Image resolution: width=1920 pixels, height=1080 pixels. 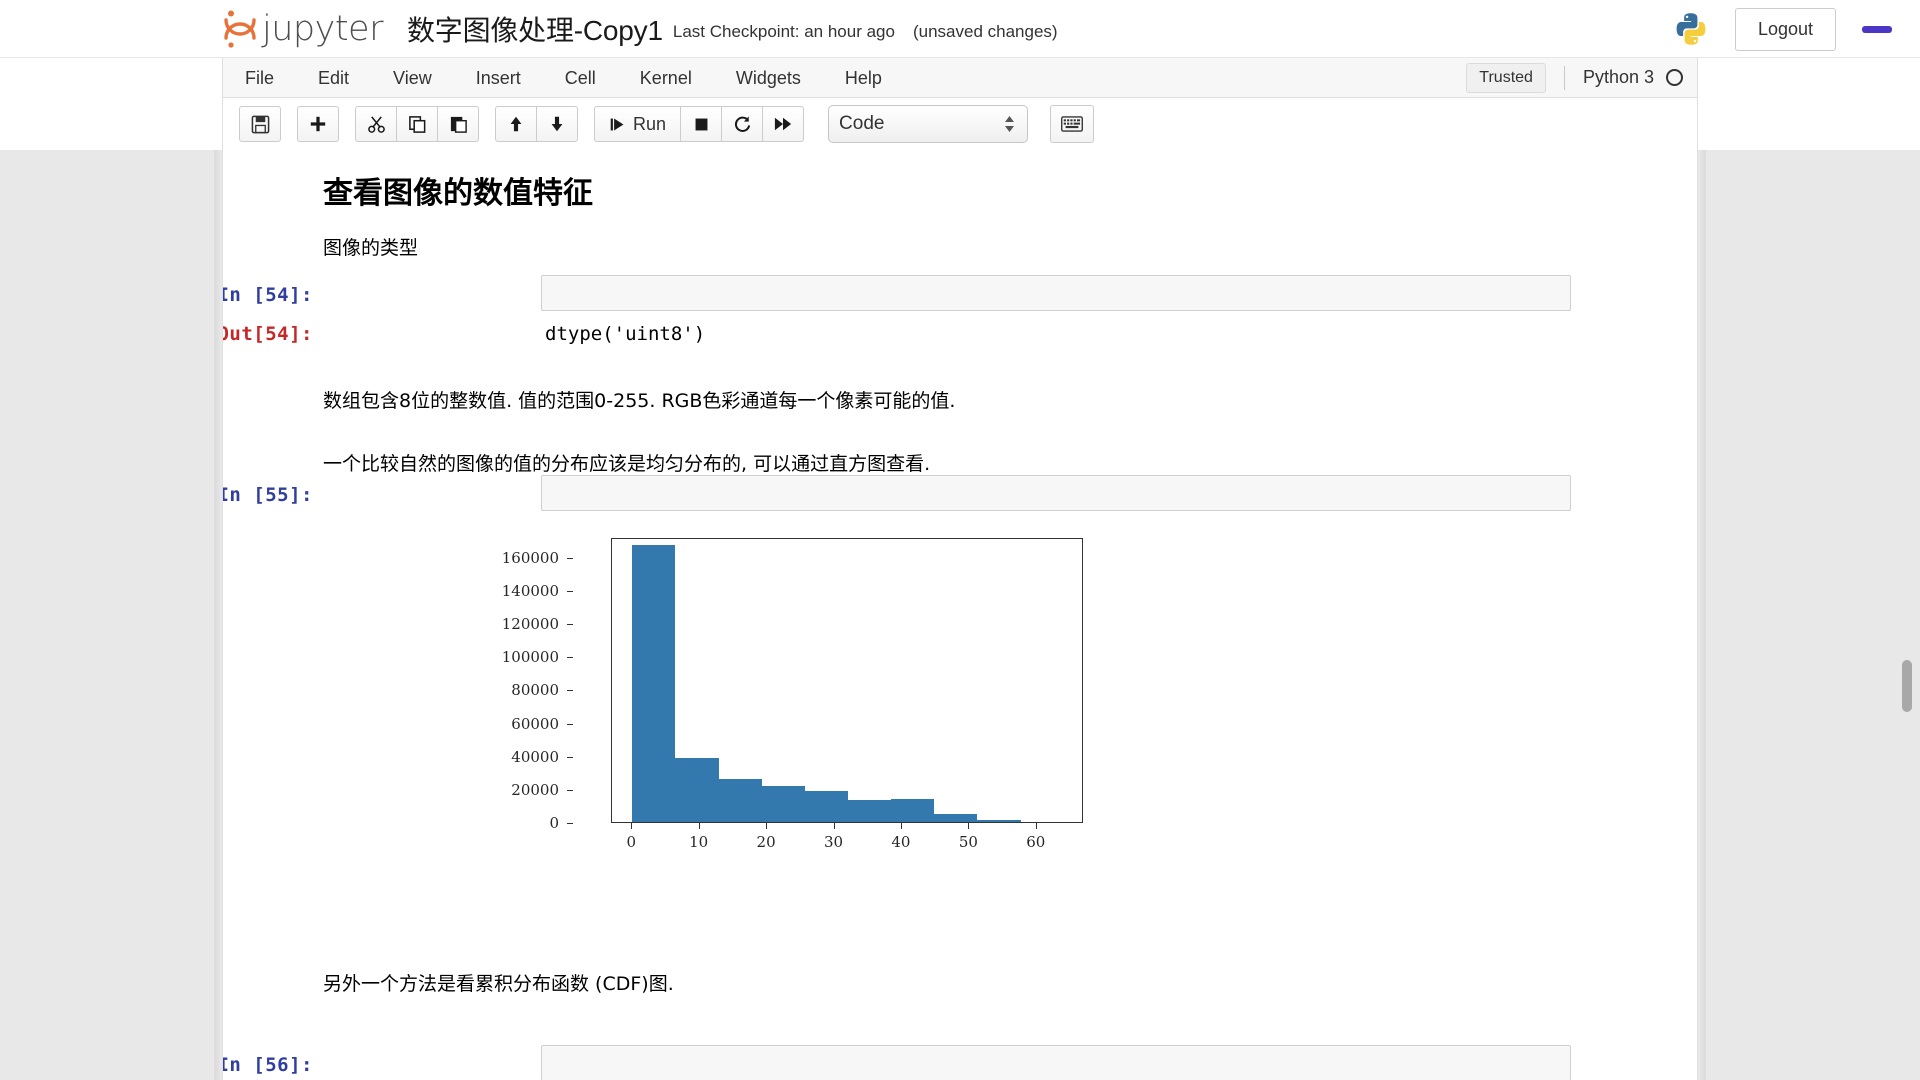 What do you see at coordinates (554, 823) in the screenshot?
I see `y-tick-label: 0` at bounding box center [554, 823].